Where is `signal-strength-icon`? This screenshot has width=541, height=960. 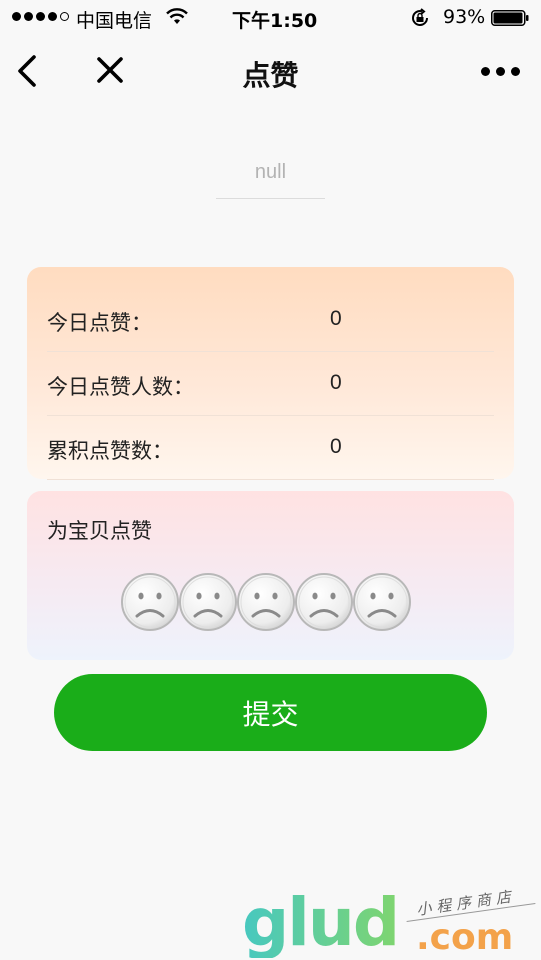 signal-strength-icon is located at coordinates (40, 16).